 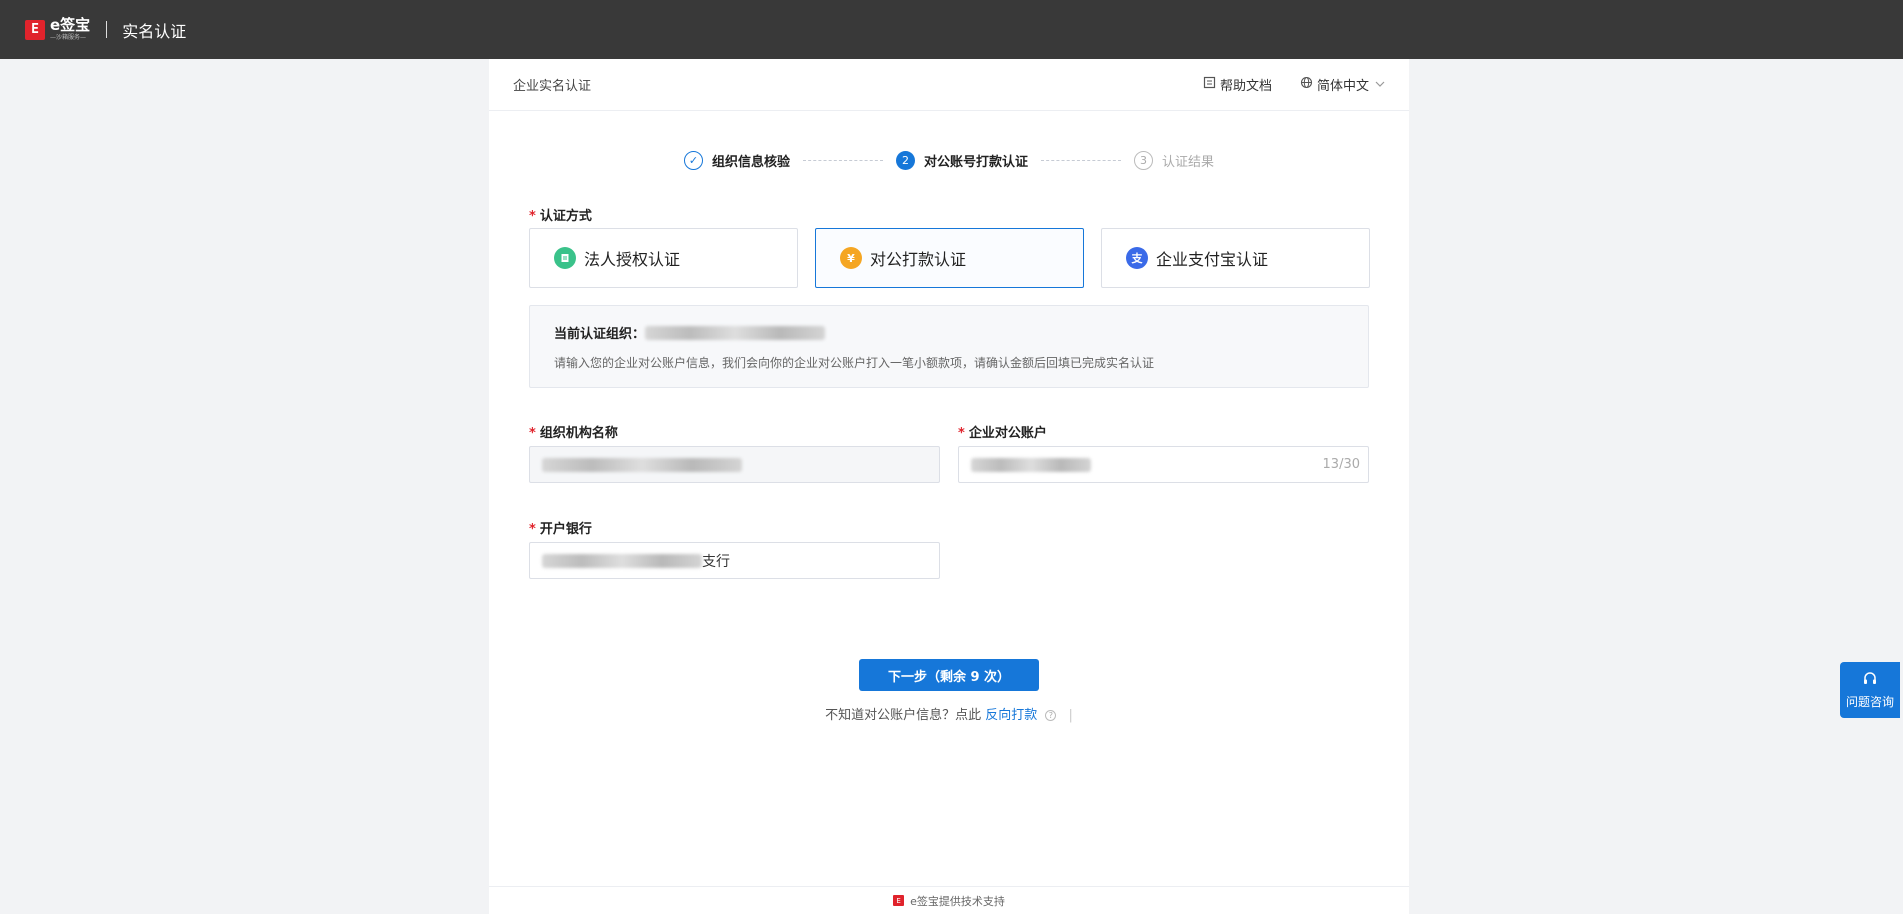 I want to click on step-org-verify: ✓ 组织信息核验, so click(x=736, y=160).